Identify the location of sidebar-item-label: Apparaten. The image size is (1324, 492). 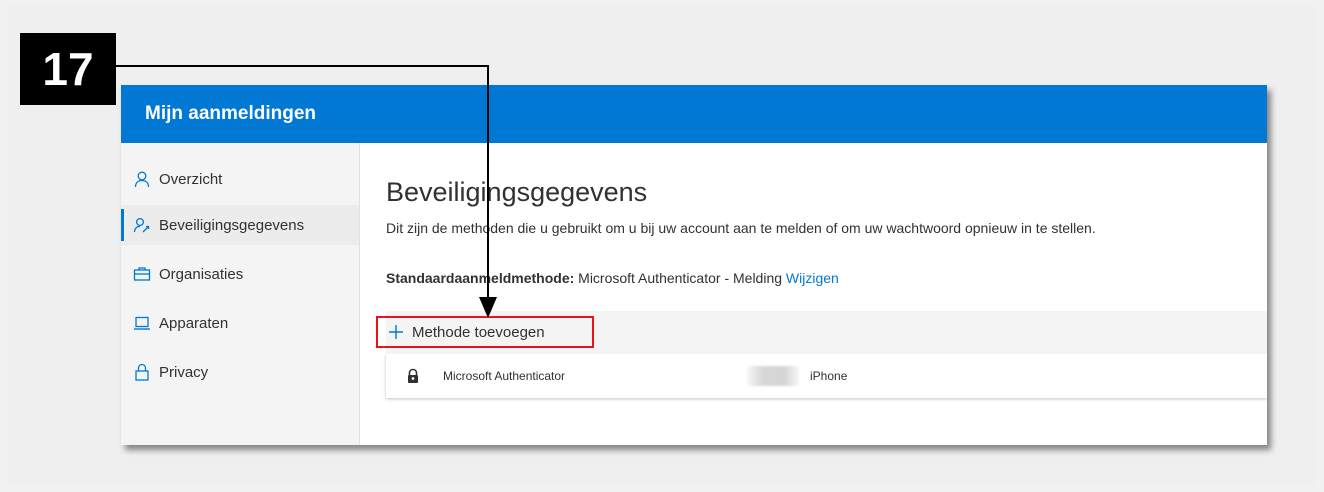
(194, 323).